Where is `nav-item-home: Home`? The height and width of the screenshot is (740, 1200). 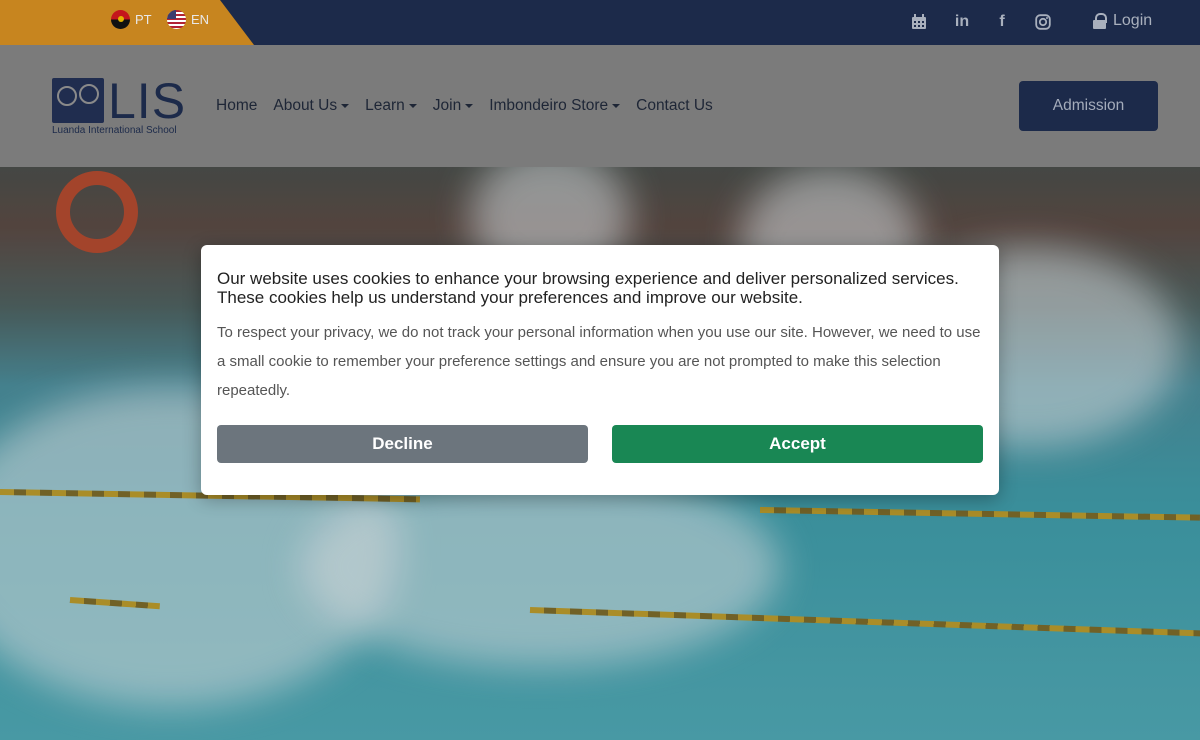 nav-item-home: Home is located at coordinates (236, 106).